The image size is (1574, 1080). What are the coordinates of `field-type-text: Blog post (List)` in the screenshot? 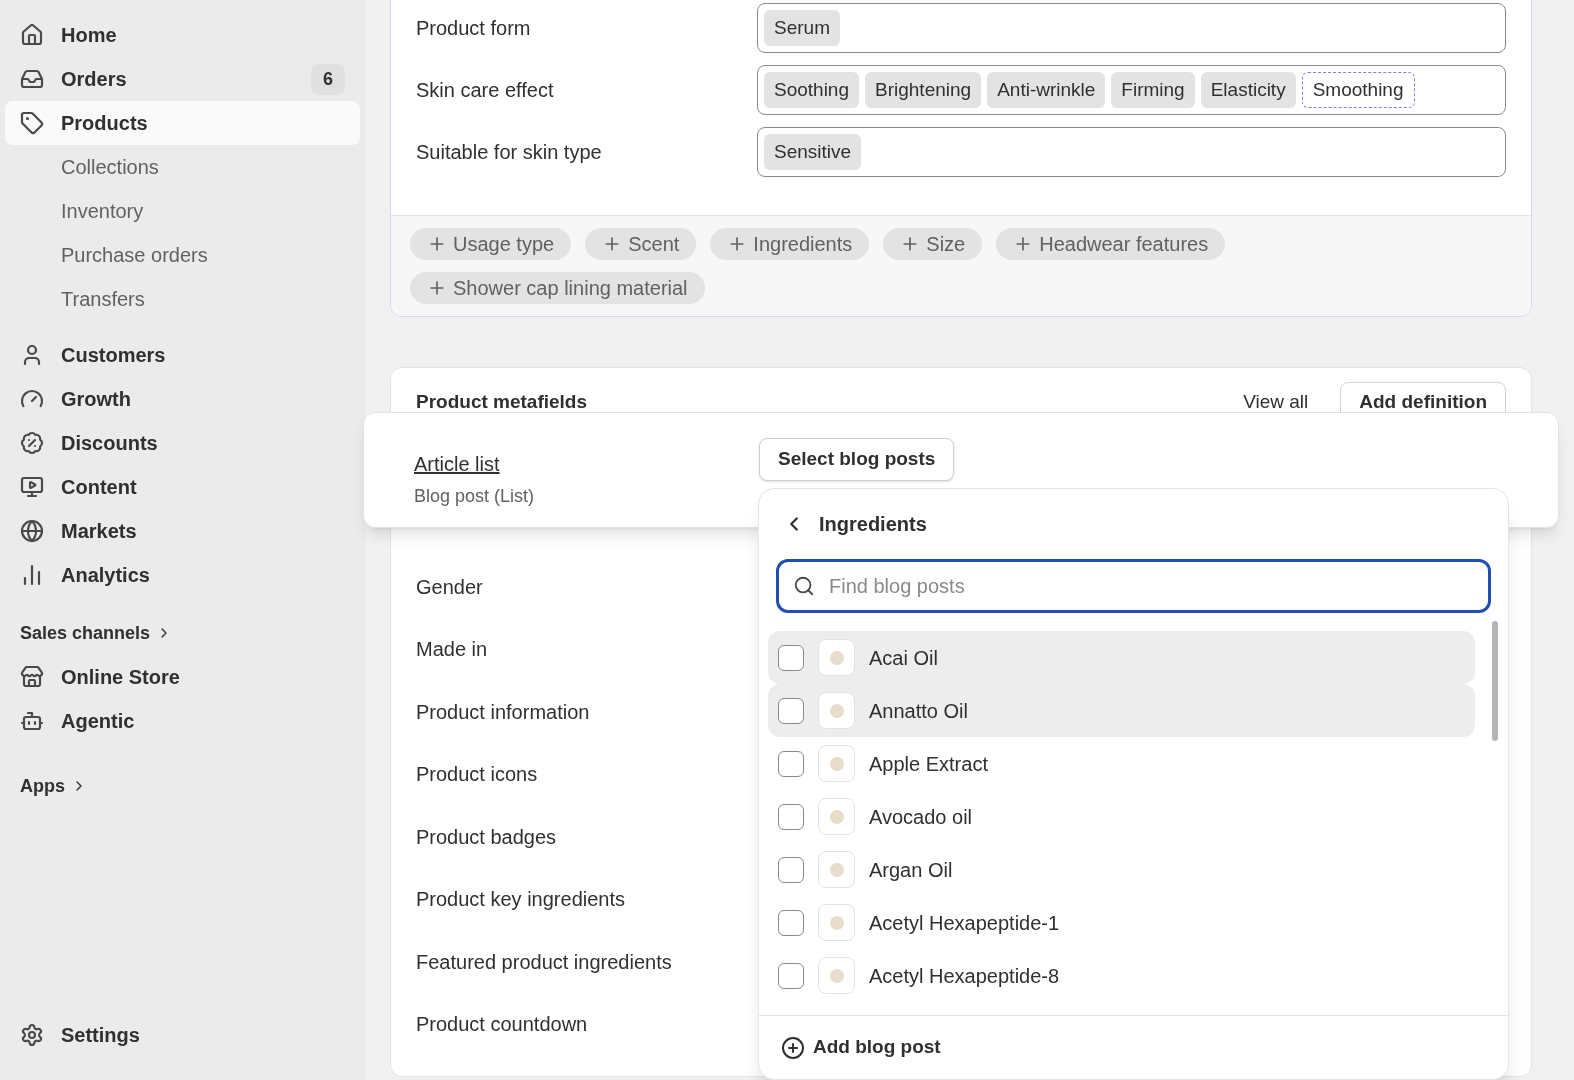 It's located at (475, 496).